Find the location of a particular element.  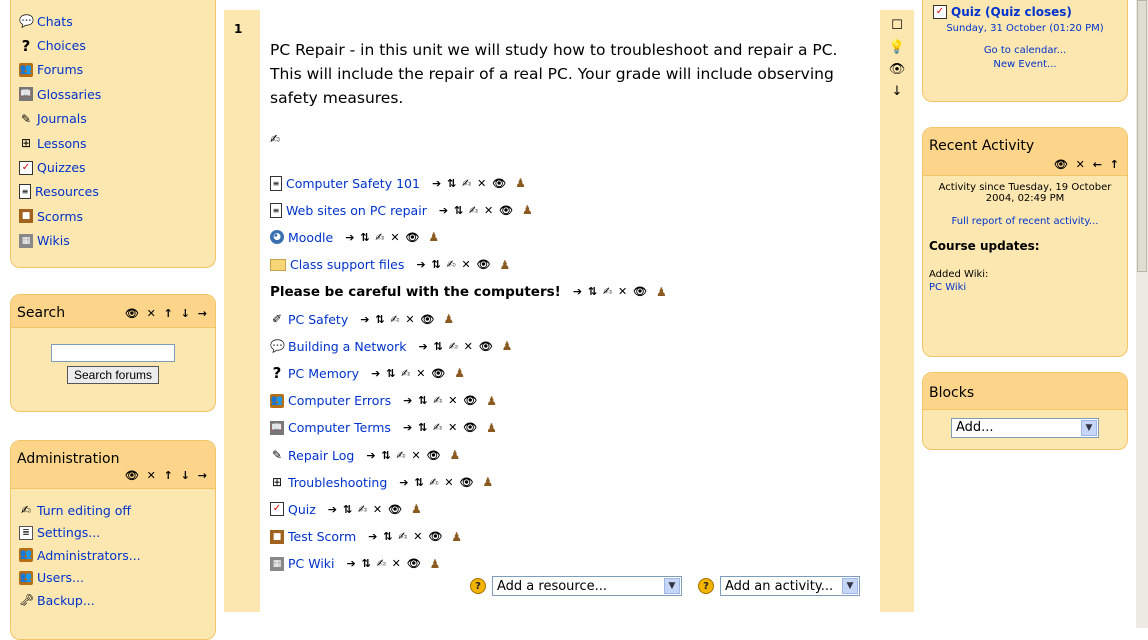

activity-link: Test Scorm is located at coordinates (322, 536).